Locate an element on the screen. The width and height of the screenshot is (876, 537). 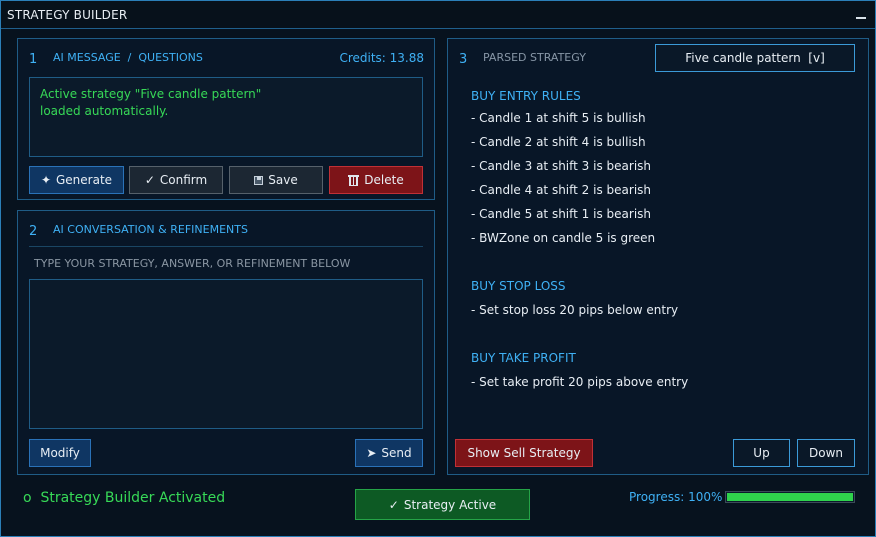
down-label: Down is located at coordinates (825, 453).